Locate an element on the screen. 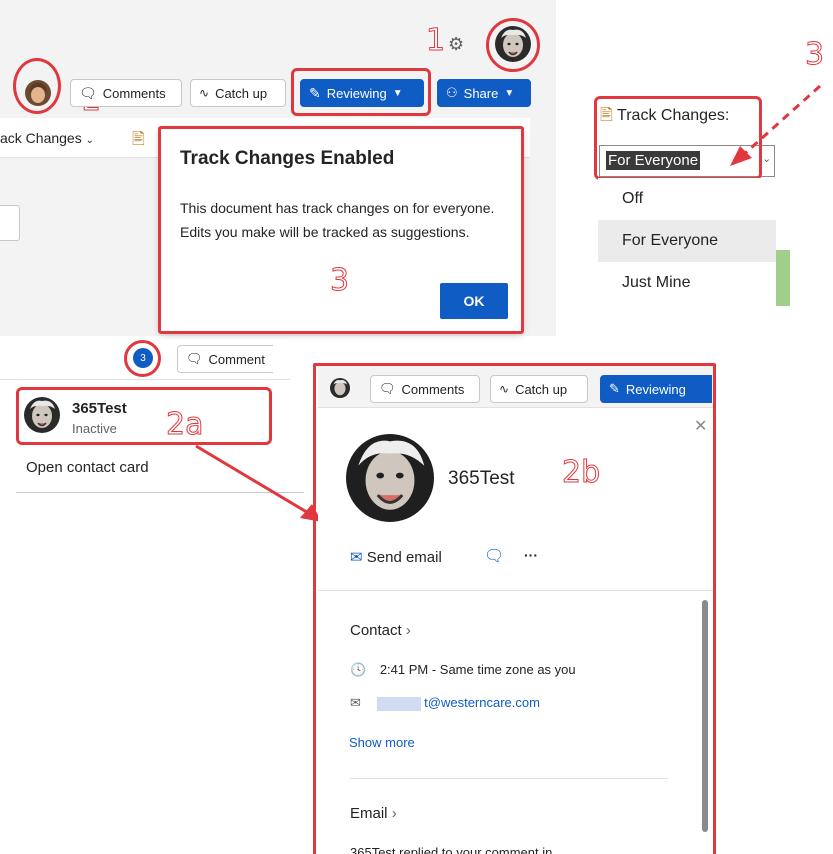  highlight-avatar-top-right is located at coordinates (513, 45).